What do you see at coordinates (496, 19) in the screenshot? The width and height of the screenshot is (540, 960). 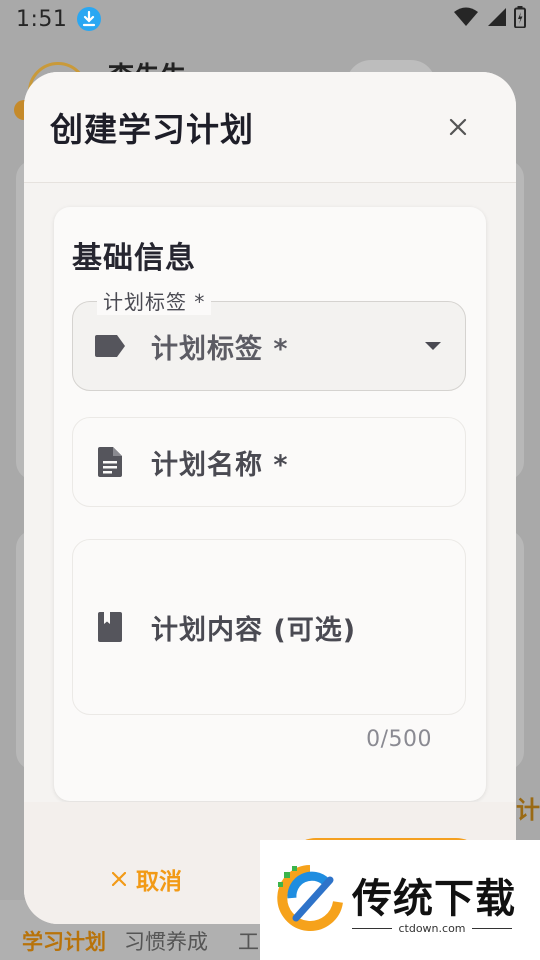 I see `signal-icon` at bounding box center [496, 19].